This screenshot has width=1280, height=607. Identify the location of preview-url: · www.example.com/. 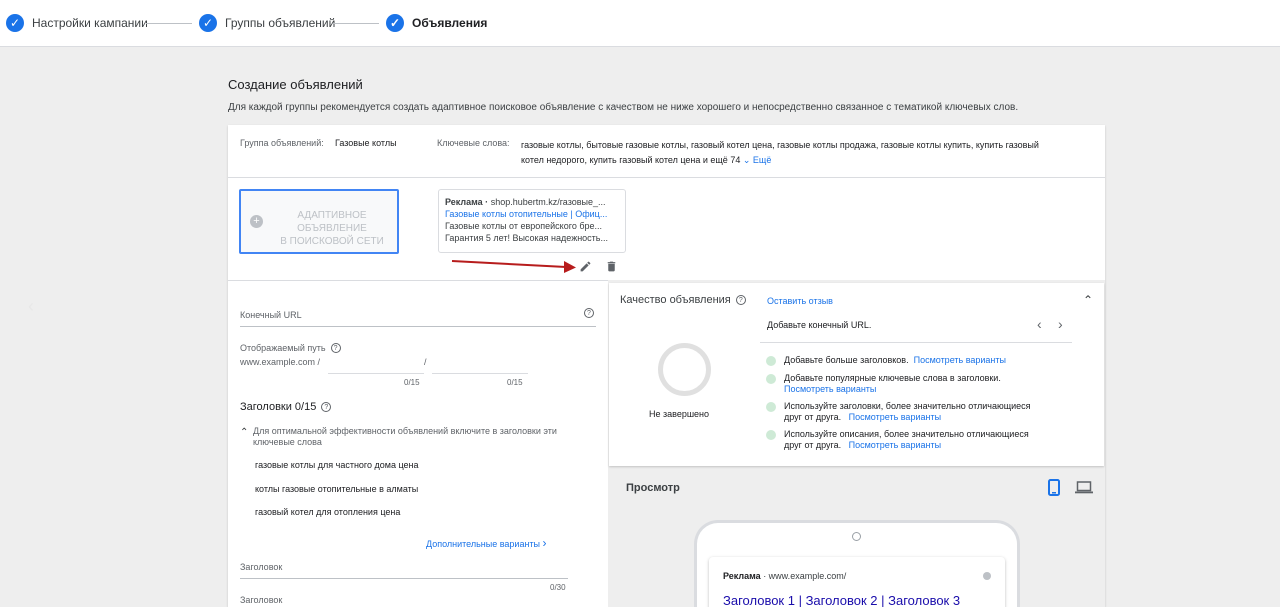
(805, 576).